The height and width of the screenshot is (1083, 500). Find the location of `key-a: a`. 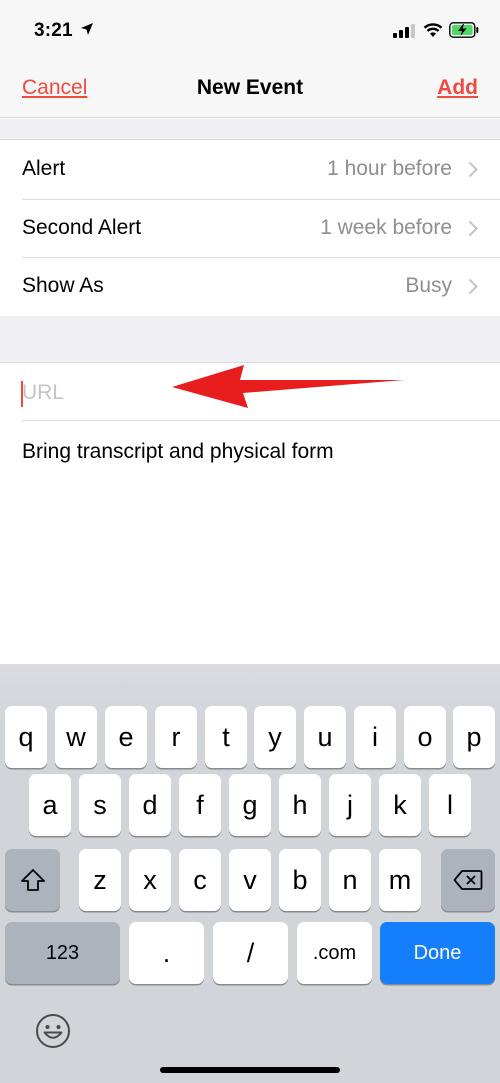

key-a: a is located at coordinates (50, 805).